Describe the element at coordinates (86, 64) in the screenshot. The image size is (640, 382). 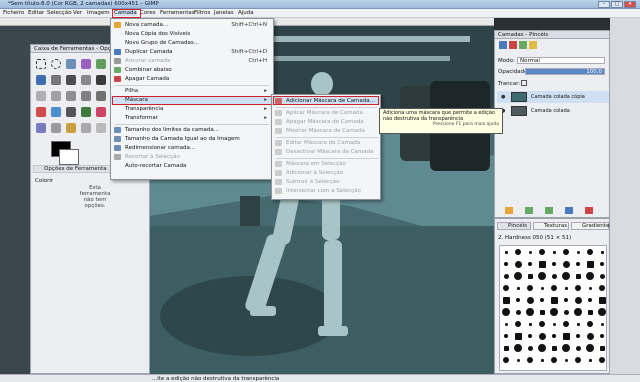
I see `fuzzy-select-icon` at that location.